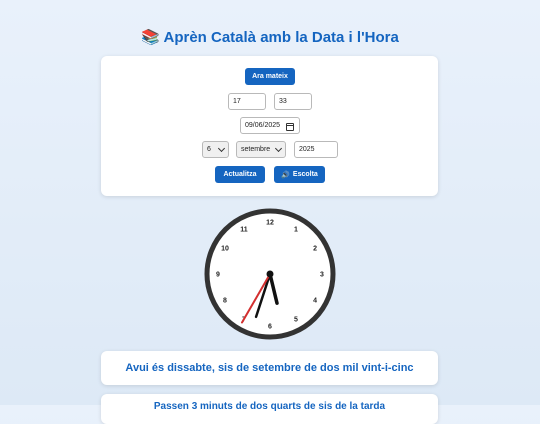  Describe the element at coordinates (296, 320) in the screenshot. I see `clock-number-5: 5` at that location.